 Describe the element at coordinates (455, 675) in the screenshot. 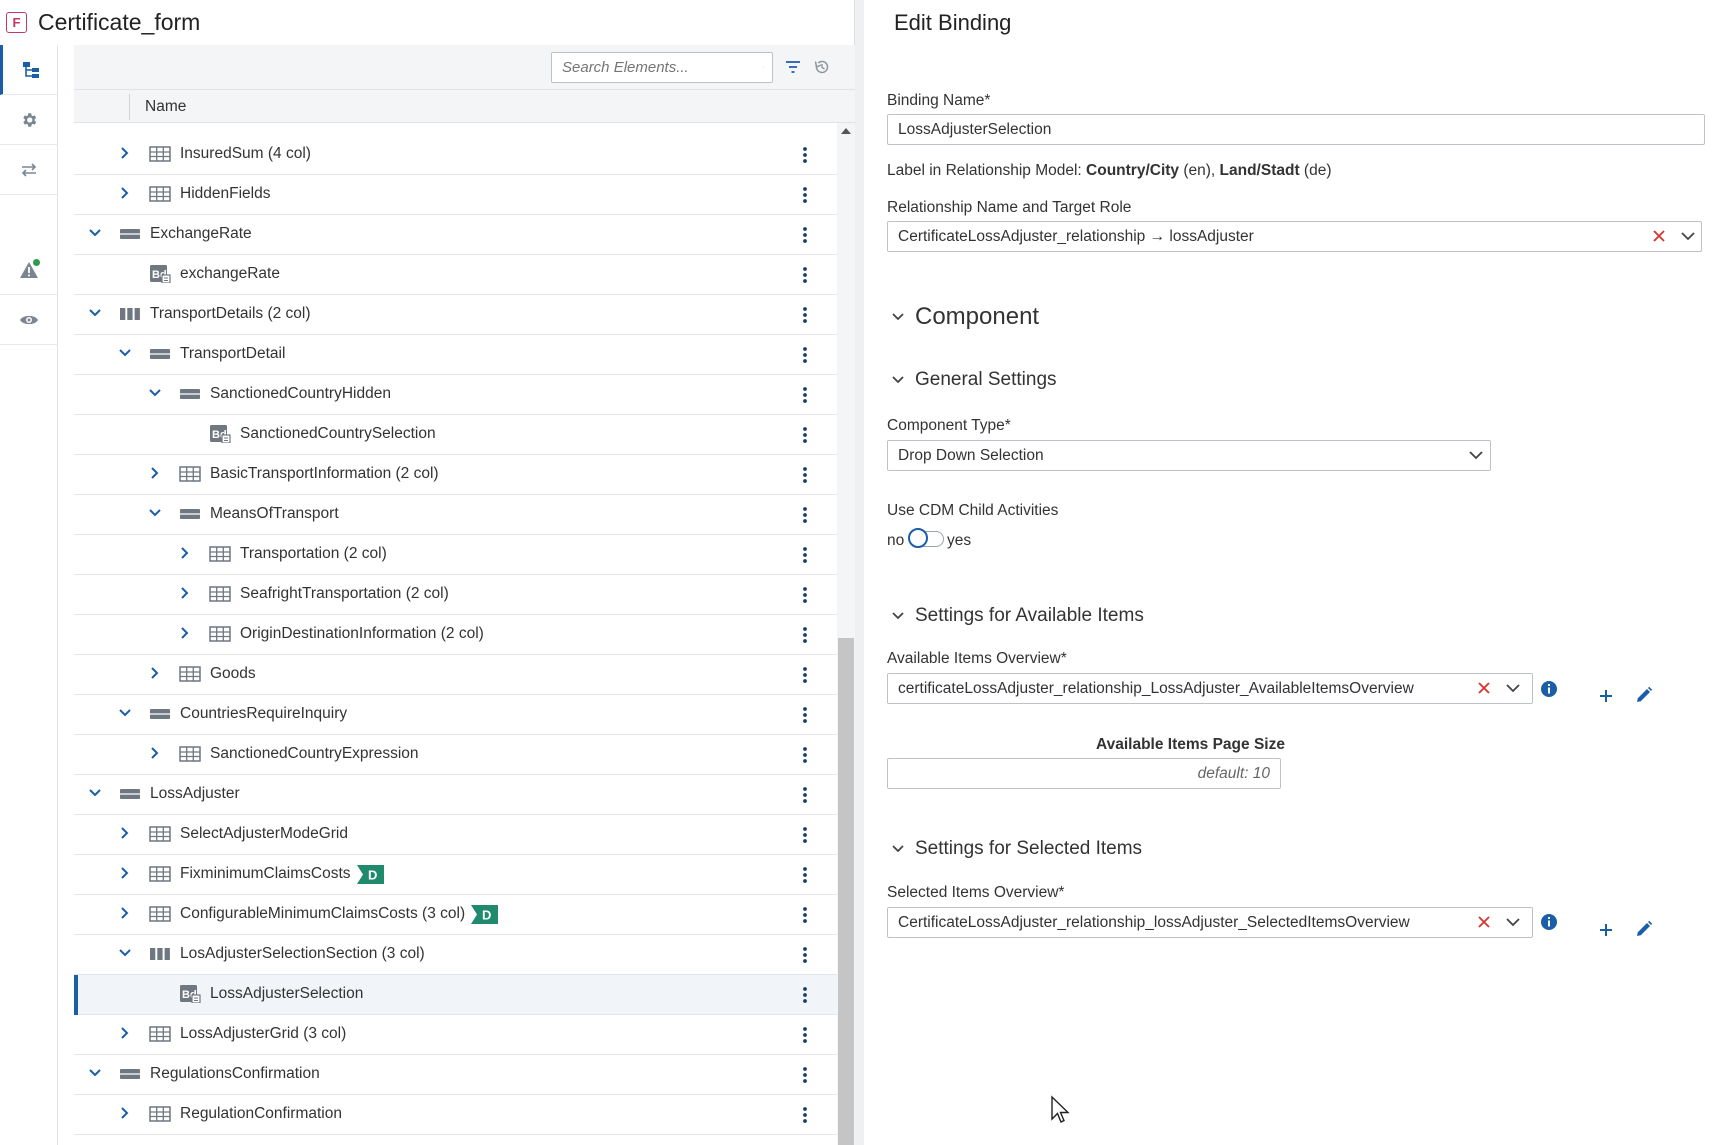

I see `tree-row: Goods` at that location.